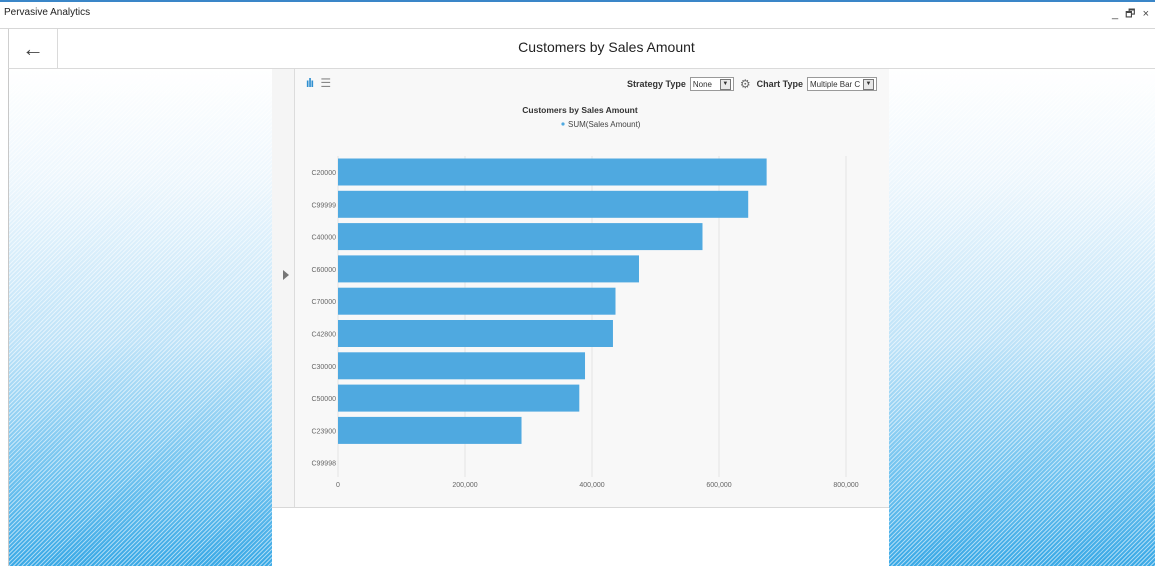 The height and width of the screenshot is (566, 1155). I want to click on window-titlebar: Pervasive Analytics _ 🗗 ×, so click(577, 15).